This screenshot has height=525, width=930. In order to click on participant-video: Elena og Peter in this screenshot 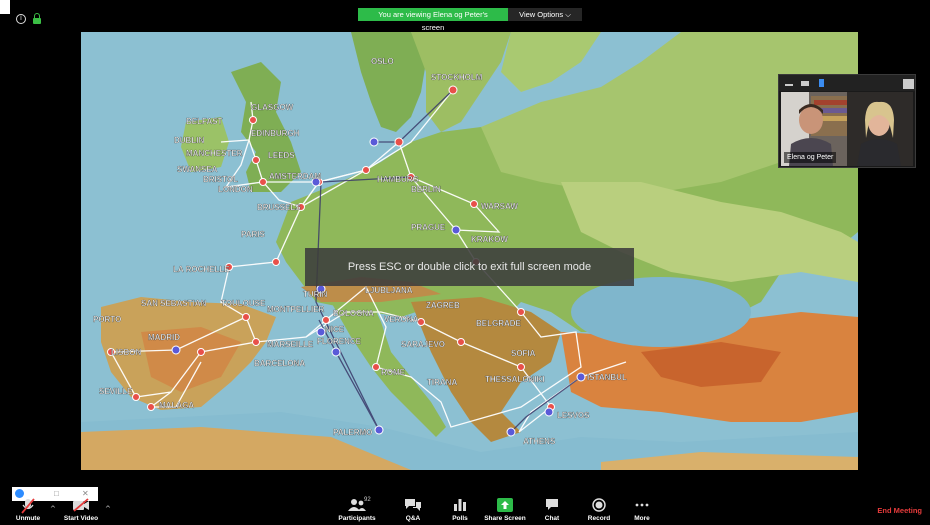, I will do `click(847, 129)`.